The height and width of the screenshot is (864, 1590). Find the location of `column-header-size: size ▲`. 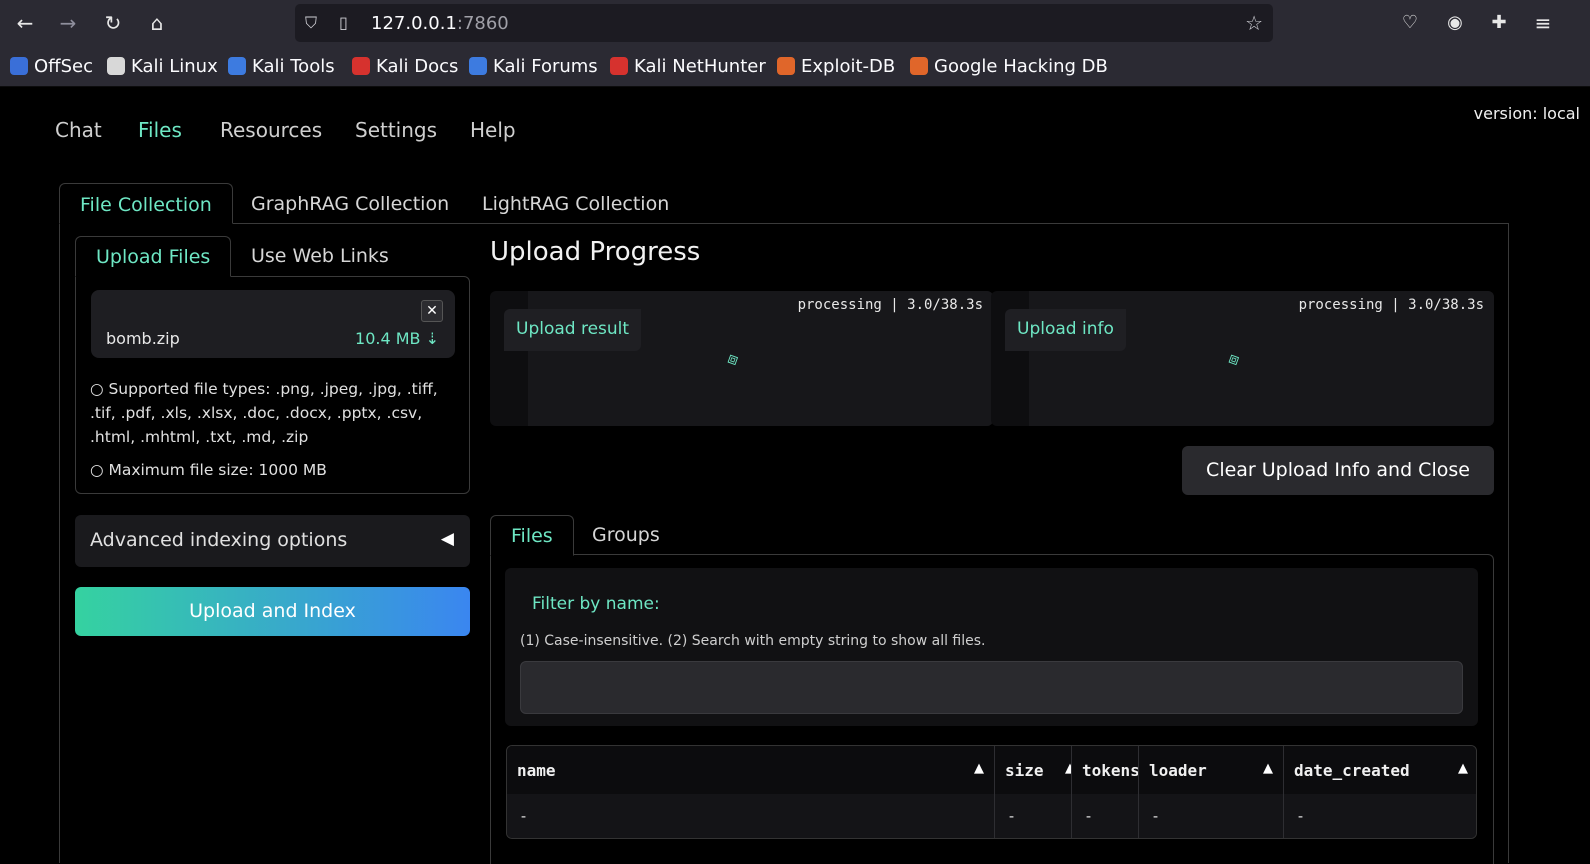

column-header-size: size ▲ is located at coordinates (1033, 770).